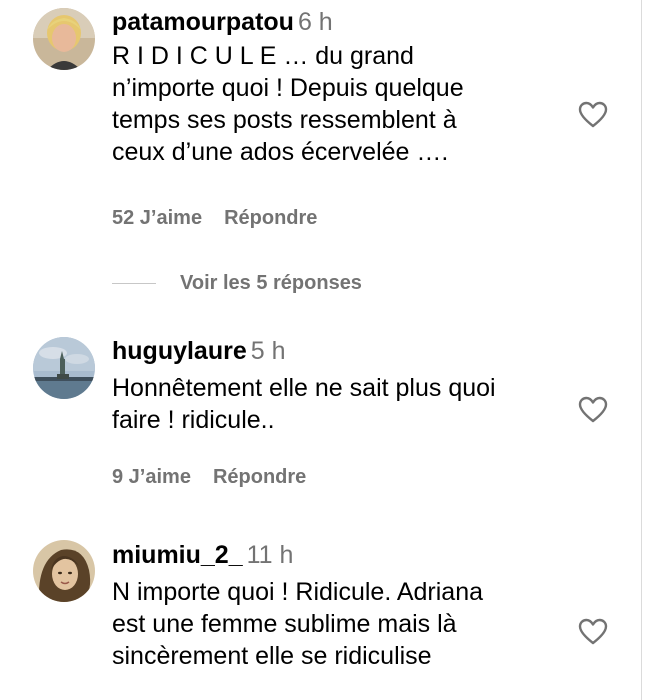  I want to click on username: miumiu_2_, so click(177, 555).